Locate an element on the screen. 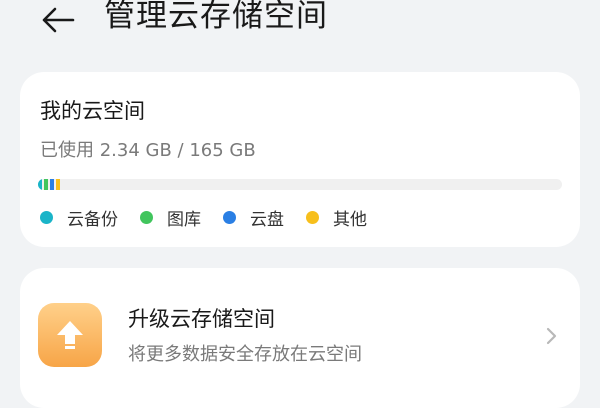  upgrade-title: 升级云存储空间 is located at coordinates (201, 319).